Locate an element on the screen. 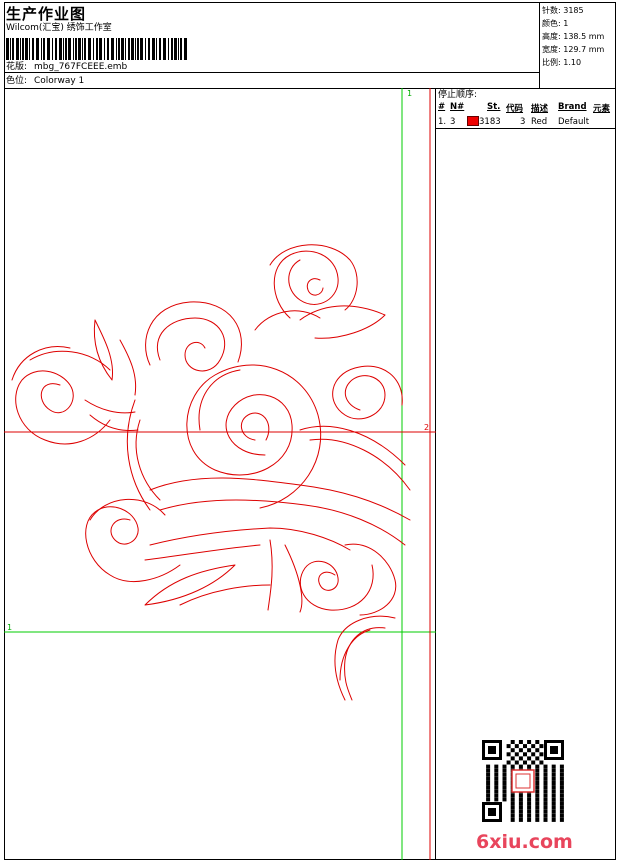 This screenshot has height=860, width=620. marker-left: 1 is located at coordinates (9, 627).